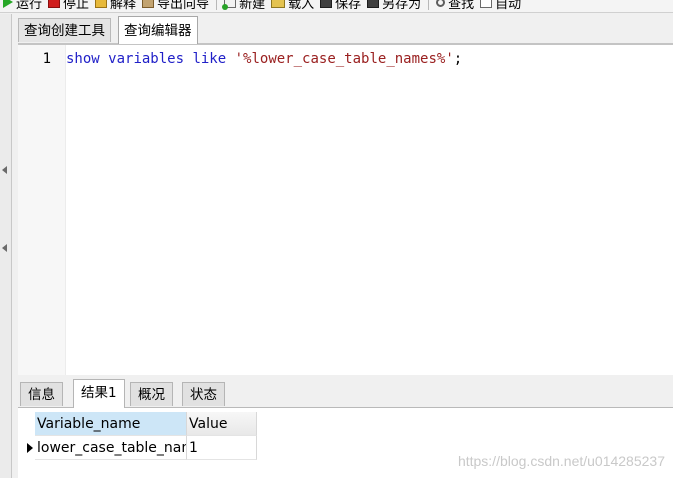 The width and height of the screenshot is (673, 478). What do you see at coordinates (458, 59) in the screenshot?
I see `sql-terminator: ;` at bounding box center [458, 59].